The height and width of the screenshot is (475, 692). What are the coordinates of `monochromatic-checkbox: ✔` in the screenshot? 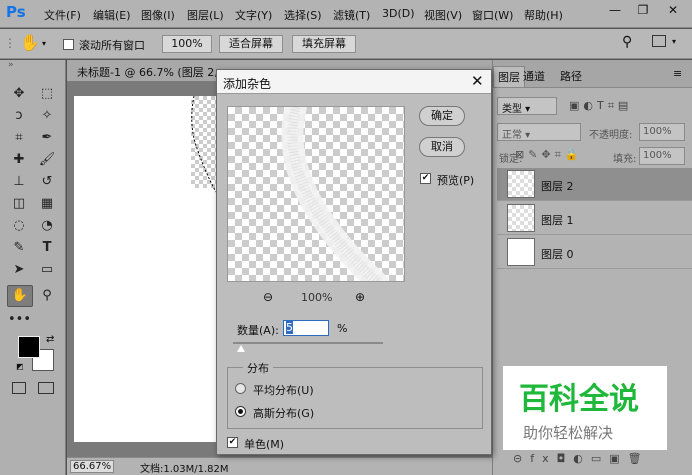 It's located at (232, 442).